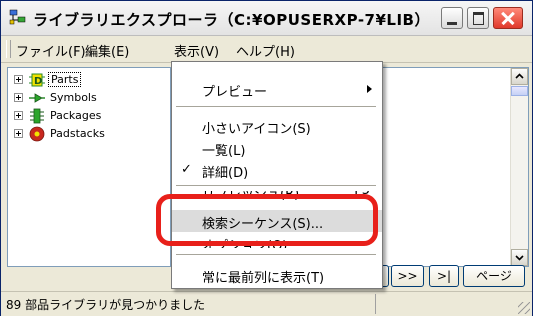 The height and width of the screenshot is (316, 533). What do you see at coordinates (73, 97) in the screenshot?
I see `tree-item-label: Symbols` at bounding box center [73, 97].